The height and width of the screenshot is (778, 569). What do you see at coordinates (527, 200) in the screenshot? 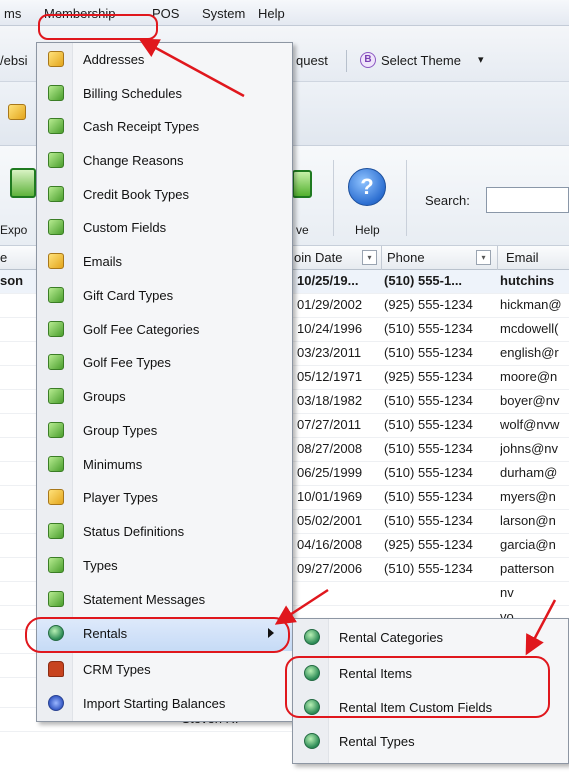
I see `search-input` at bounding box center [527, 200].